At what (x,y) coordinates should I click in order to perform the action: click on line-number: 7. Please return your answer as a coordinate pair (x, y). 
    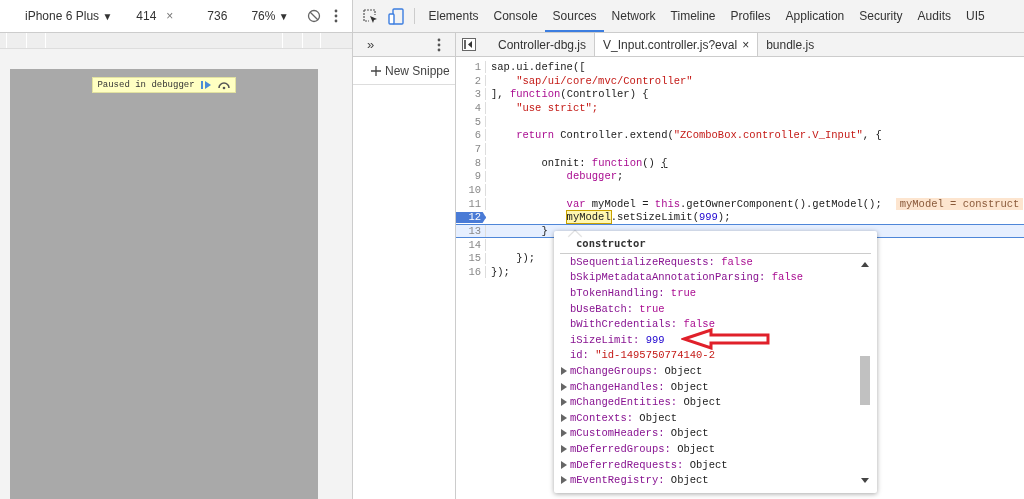
    Looking at the image, I should click on (471, 149).